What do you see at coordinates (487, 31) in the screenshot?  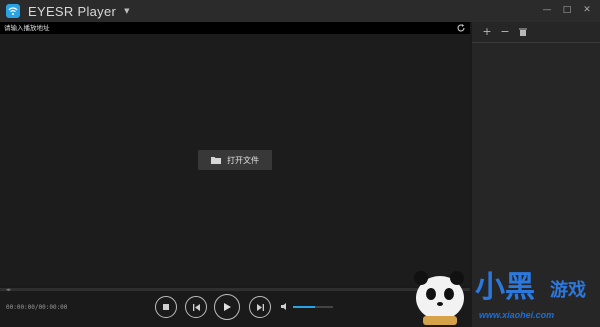 I see `add-icon: +` at bounding box center [487, 31].